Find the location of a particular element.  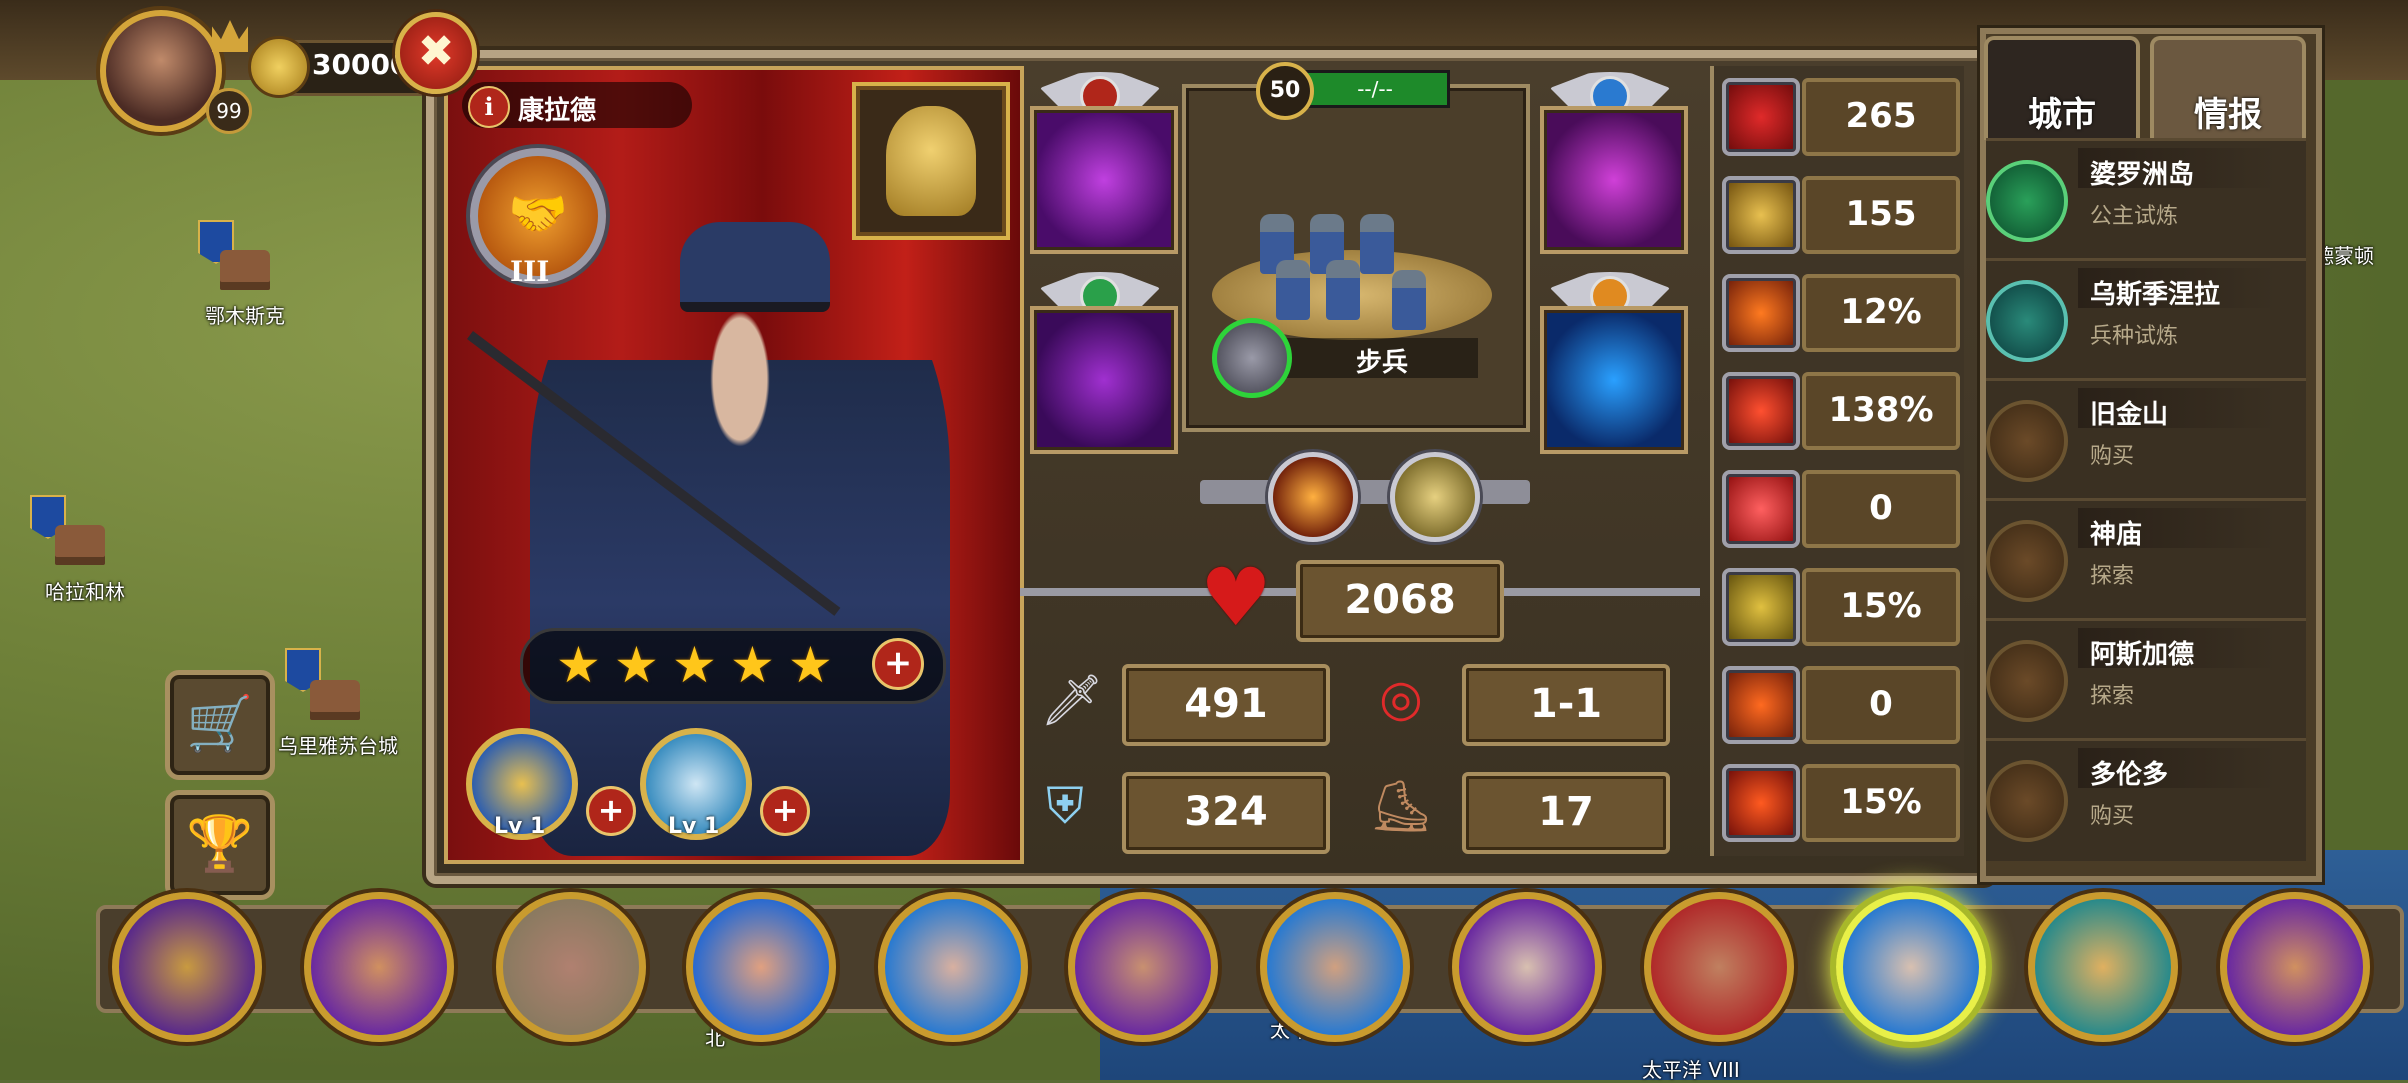

right-stat-2: 155 is located at coordinates (1881, 215).